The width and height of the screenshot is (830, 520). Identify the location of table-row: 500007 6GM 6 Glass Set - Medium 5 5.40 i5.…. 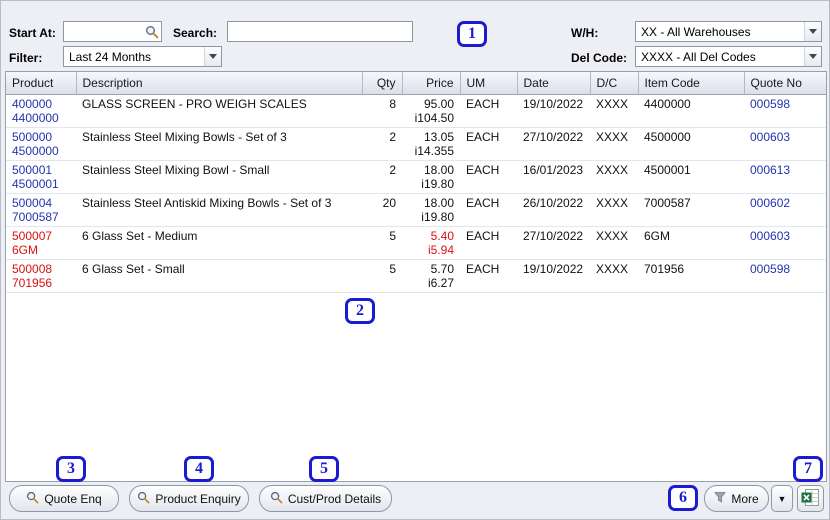
(416, 243).